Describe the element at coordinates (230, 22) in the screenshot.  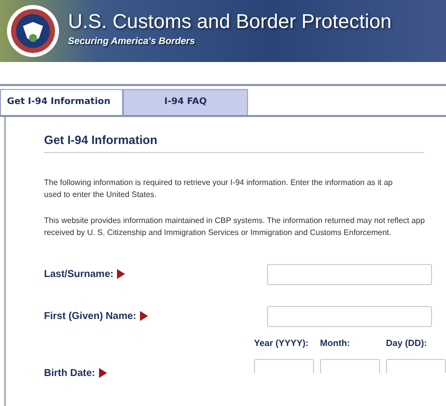
I see `banner-title: U.S. Customs and Border Protection` at that location.